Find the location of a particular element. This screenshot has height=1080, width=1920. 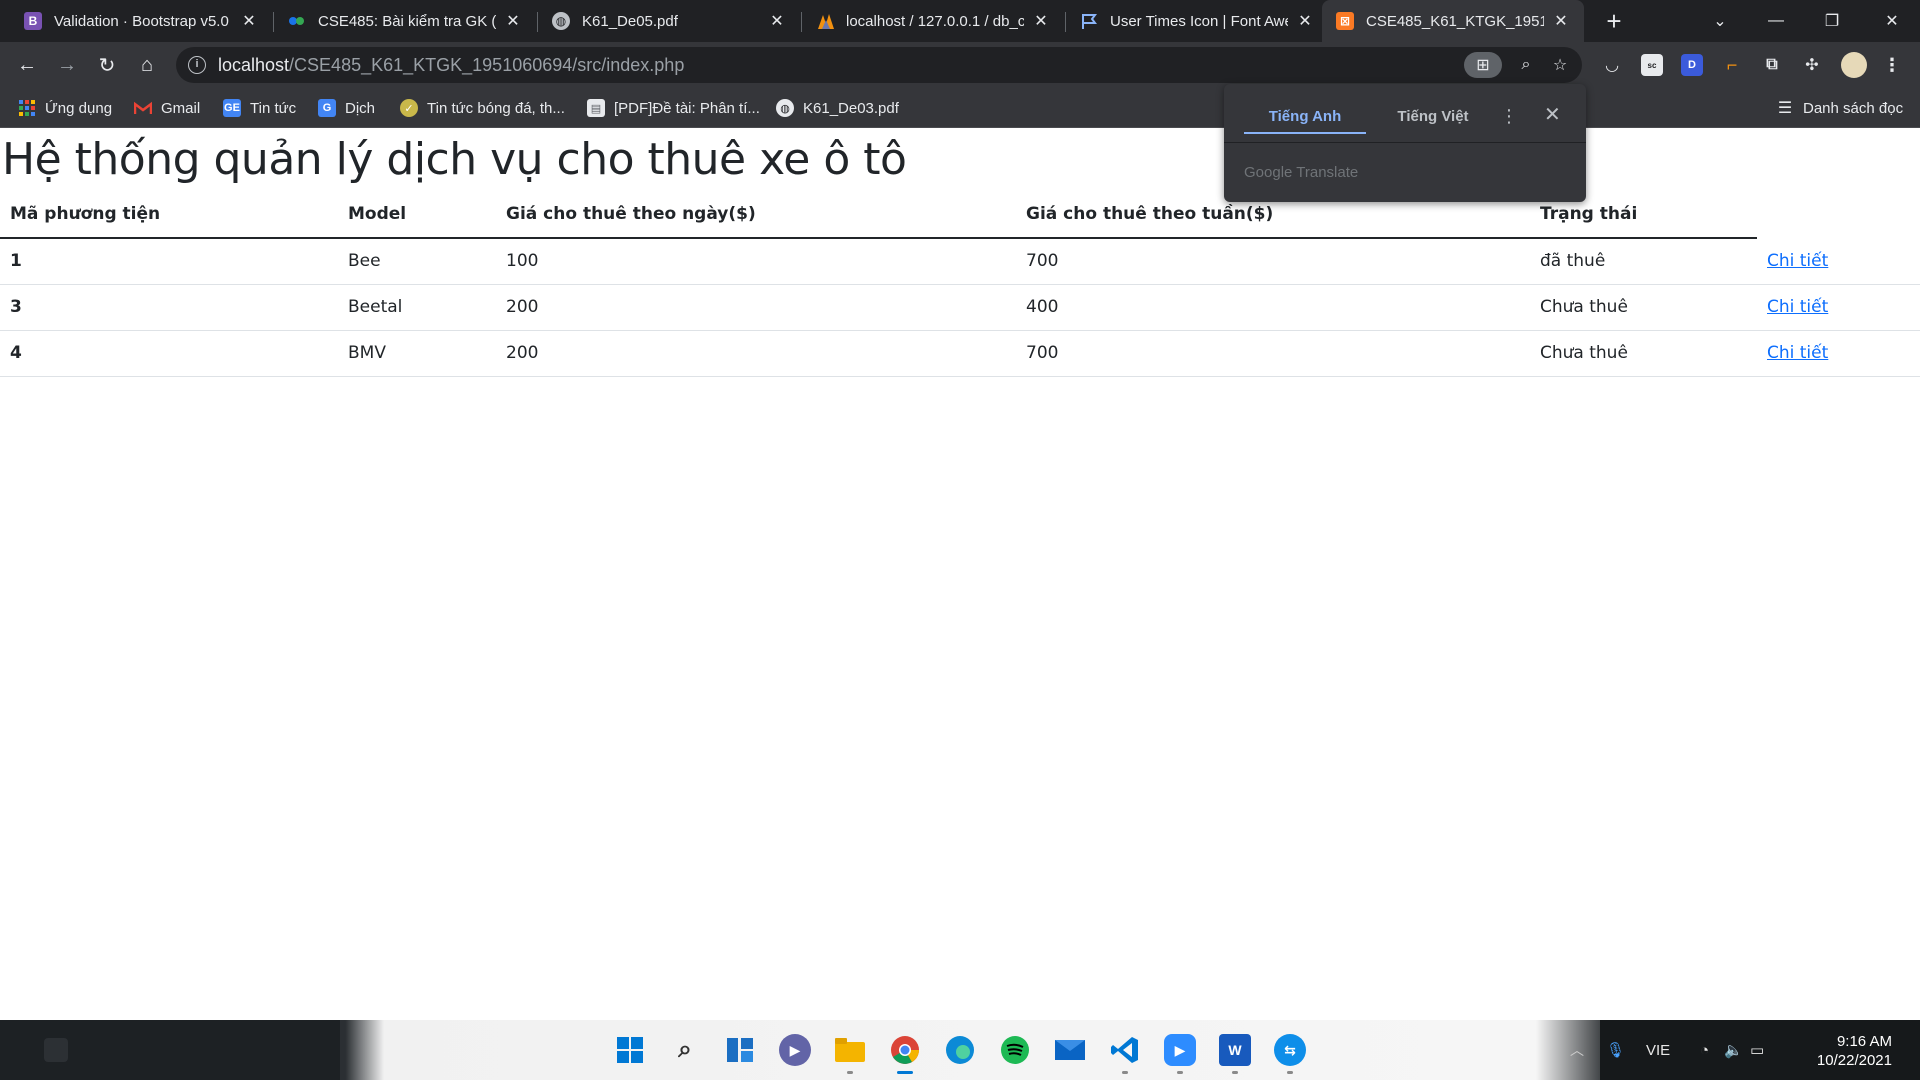

chrome-icon is located at coordinates (905, 1054).